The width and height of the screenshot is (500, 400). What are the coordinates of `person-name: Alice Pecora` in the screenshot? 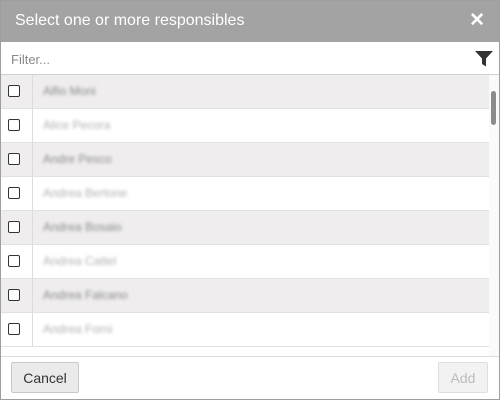 It's located at (77, 125).